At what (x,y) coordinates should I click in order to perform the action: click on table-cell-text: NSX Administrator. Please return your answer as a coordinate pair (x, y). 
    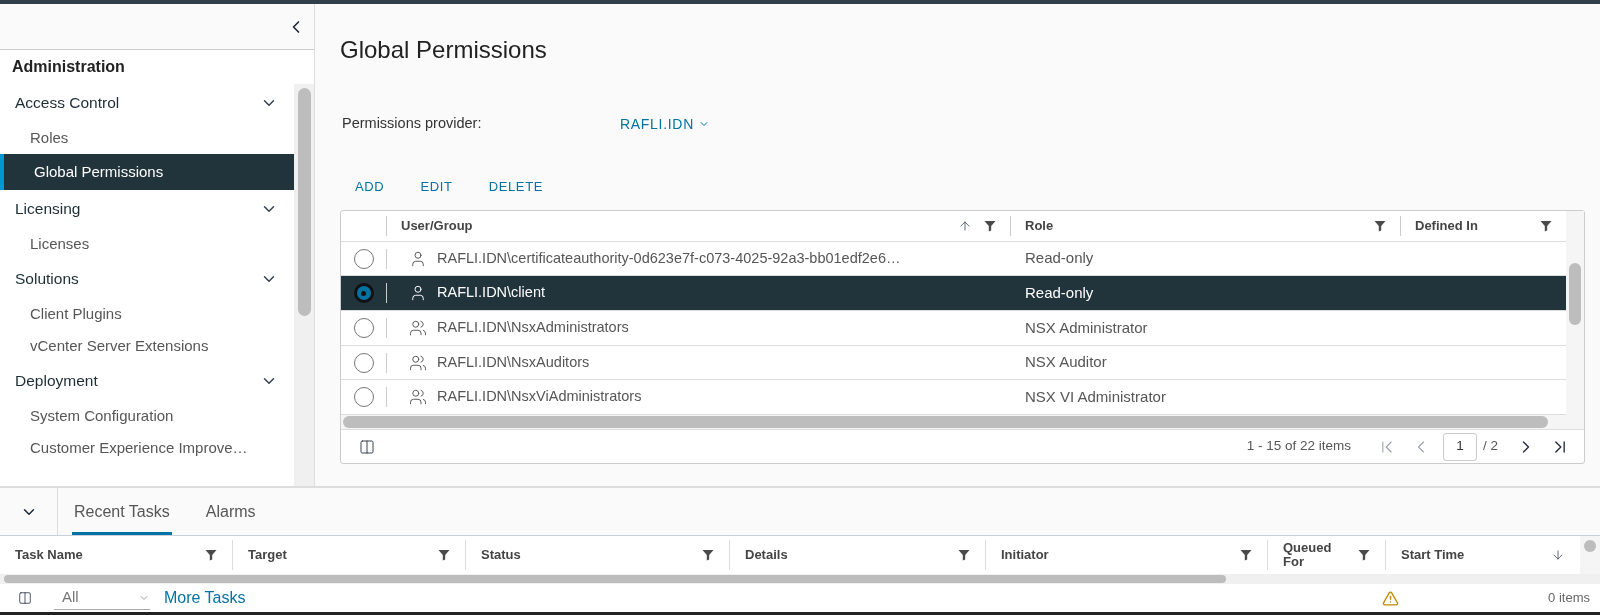
    Looking at the image, I should click on (1086, 327).